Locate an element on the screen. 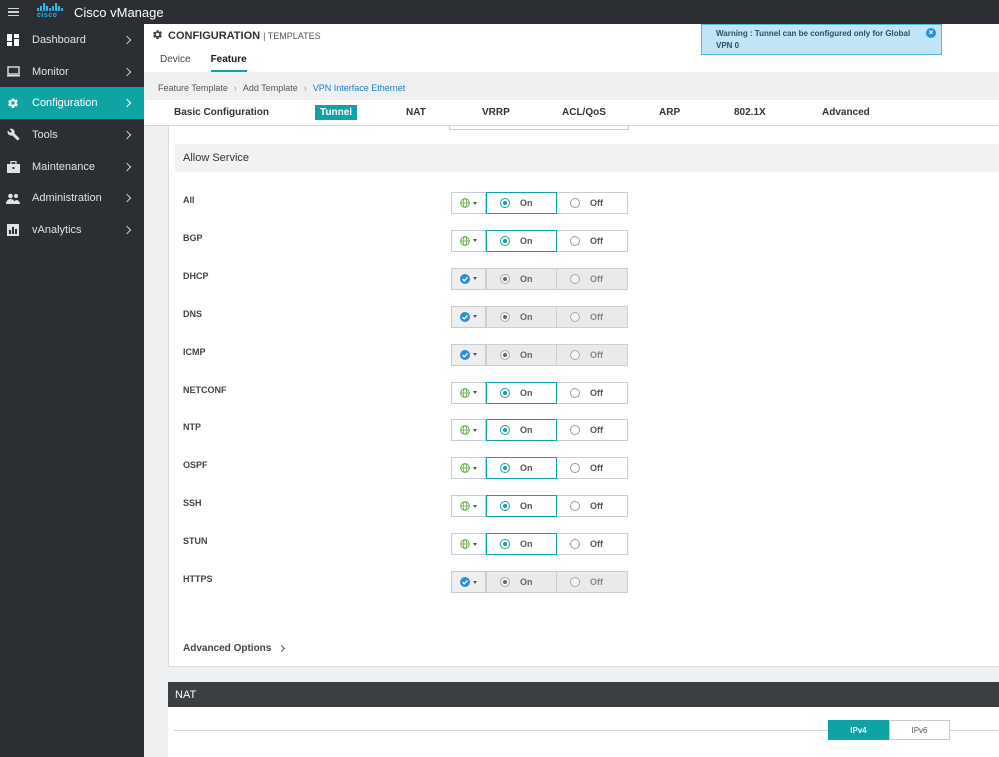  breadcrumb-item: Feature Template is located at coordinates (193, 88).